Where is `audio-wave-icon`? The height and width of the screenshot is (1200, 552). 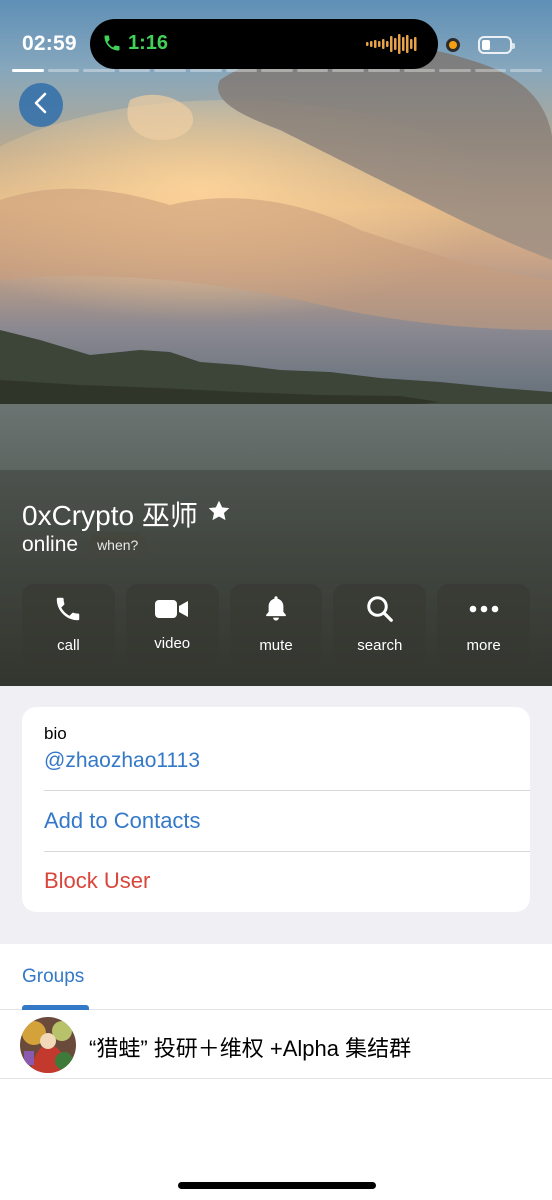
audio-wave-icon is located at coordinates (393, 46).